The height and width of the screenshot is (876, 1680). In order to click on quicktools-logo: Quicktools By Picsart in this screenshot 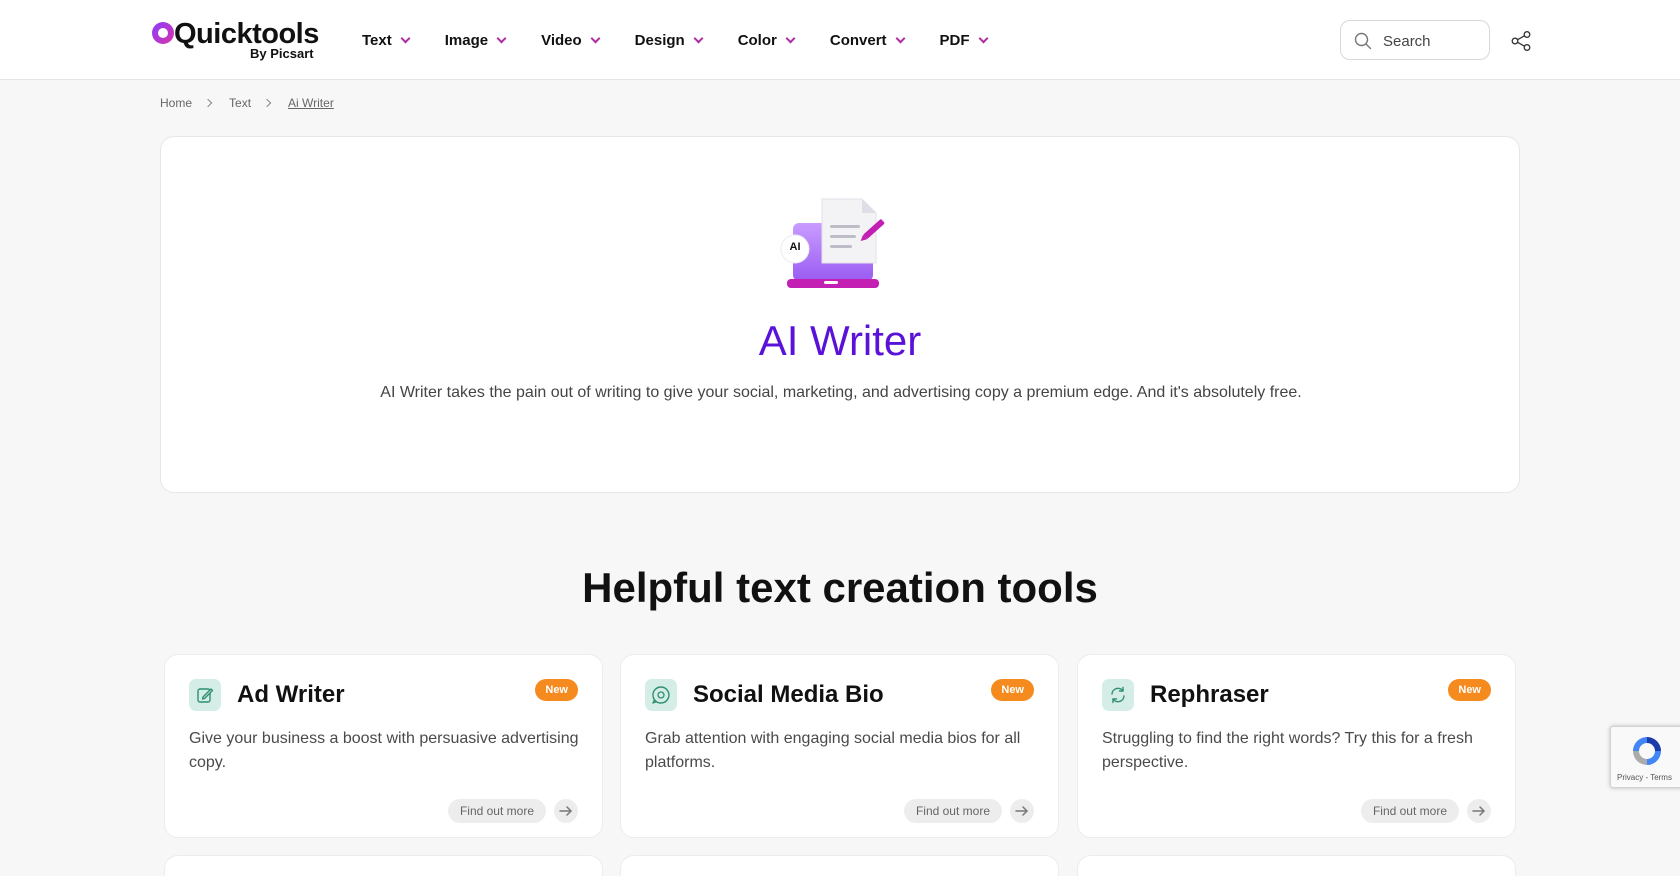, I will do `click(235, 40)`.